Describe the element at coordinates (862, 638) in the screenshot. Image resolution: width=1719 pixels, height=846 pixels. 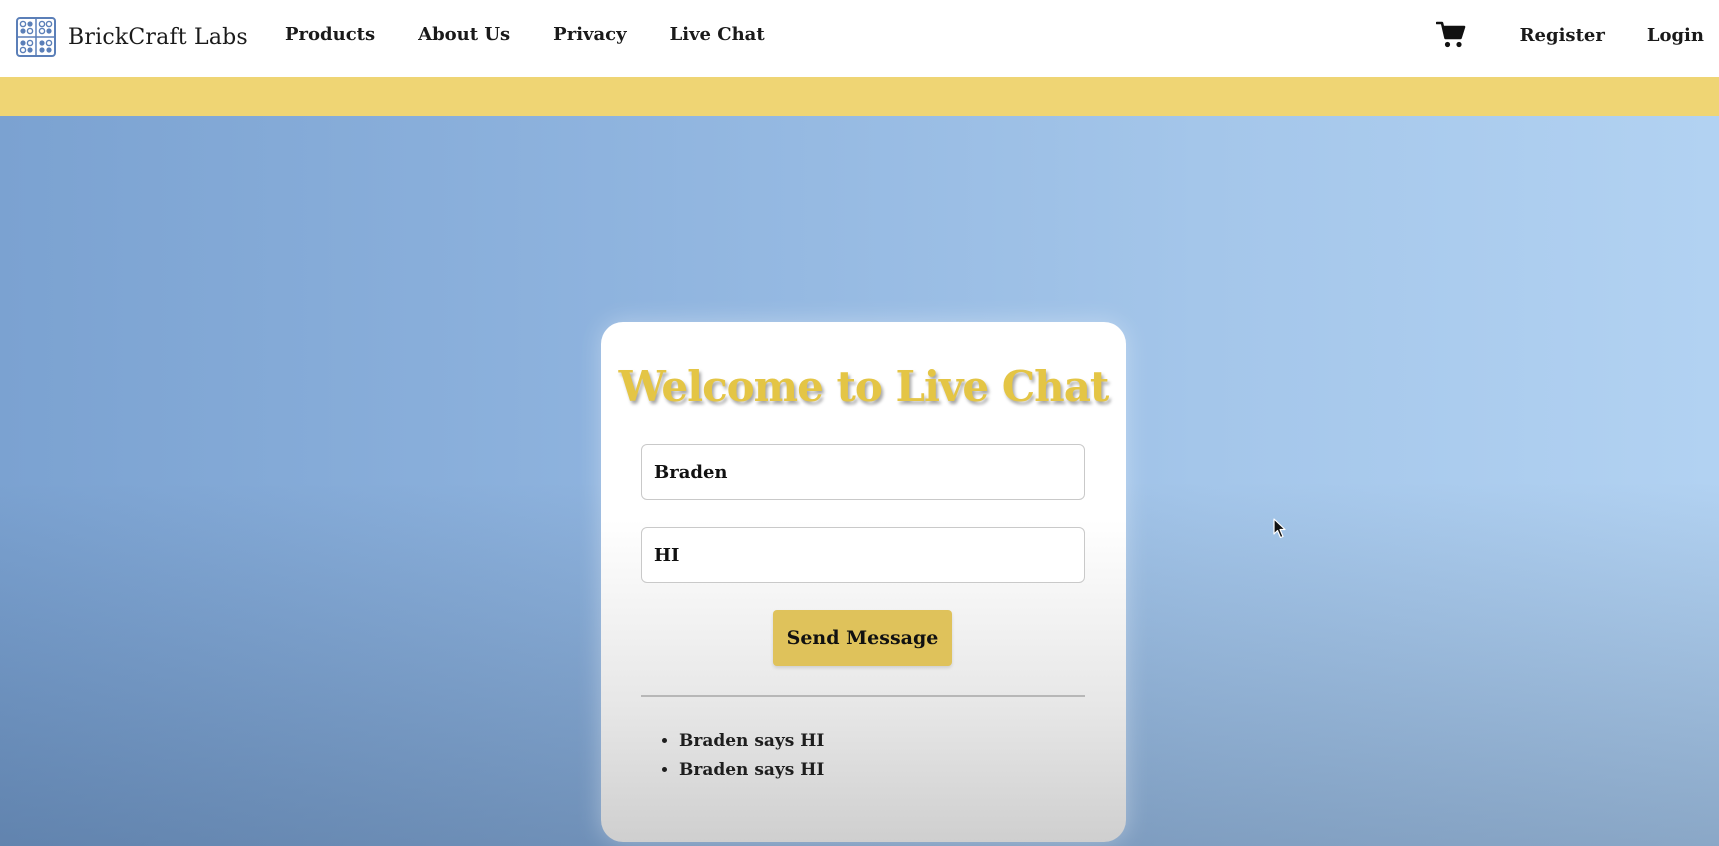
I see `send-message-button: Send Message` at that location.